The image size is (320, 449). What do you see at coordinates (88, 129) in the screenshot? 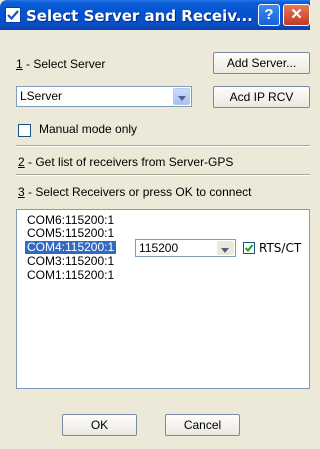
I see `manual-mode-label: Manual mode only` at bounding box center [88, 129].